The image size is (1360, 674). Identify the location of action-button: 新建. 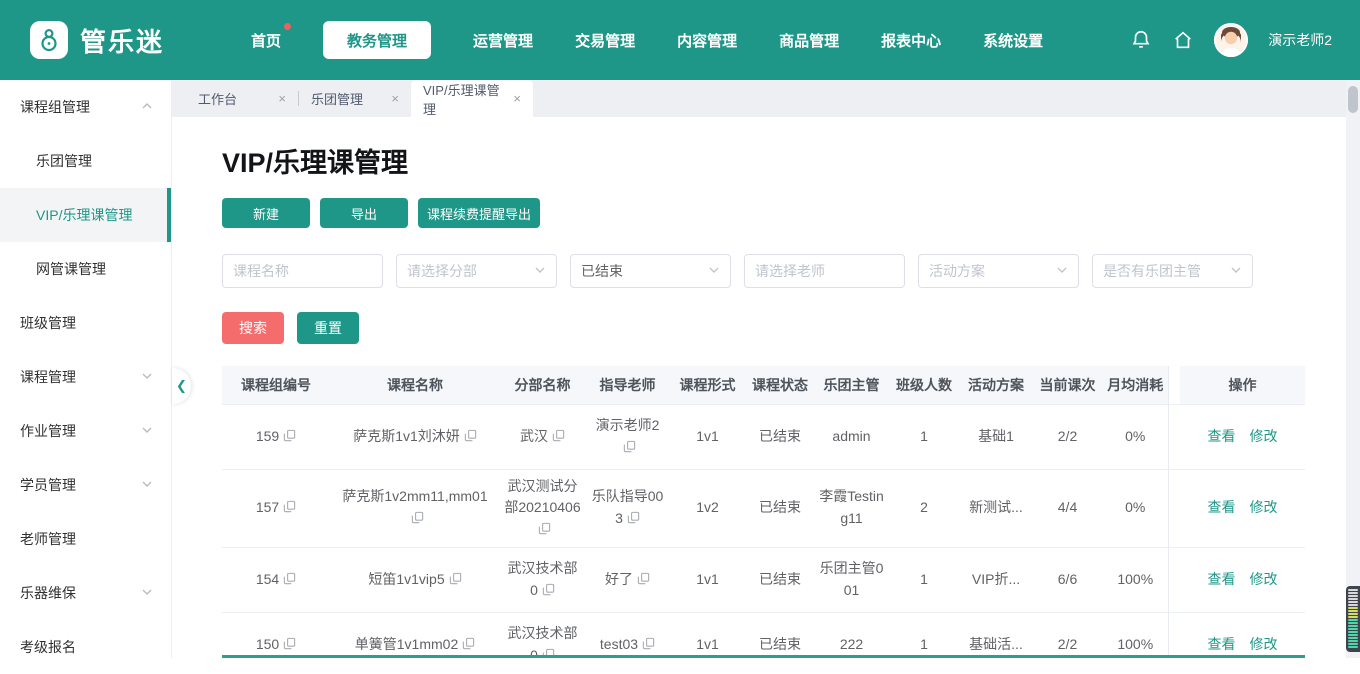
(266, 213).